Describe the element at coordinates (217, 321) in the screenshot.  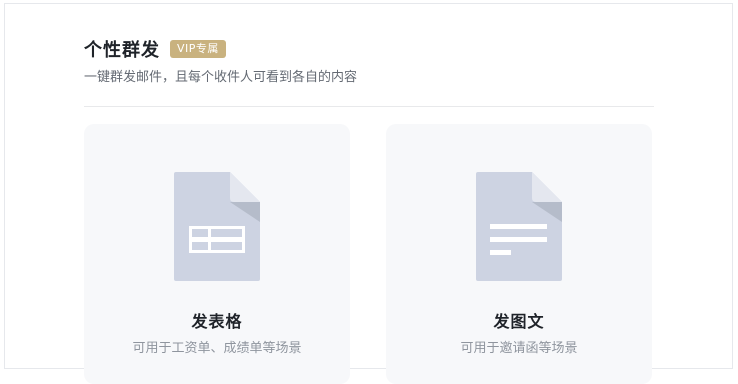
I see `card-title: 发表格` at that location.